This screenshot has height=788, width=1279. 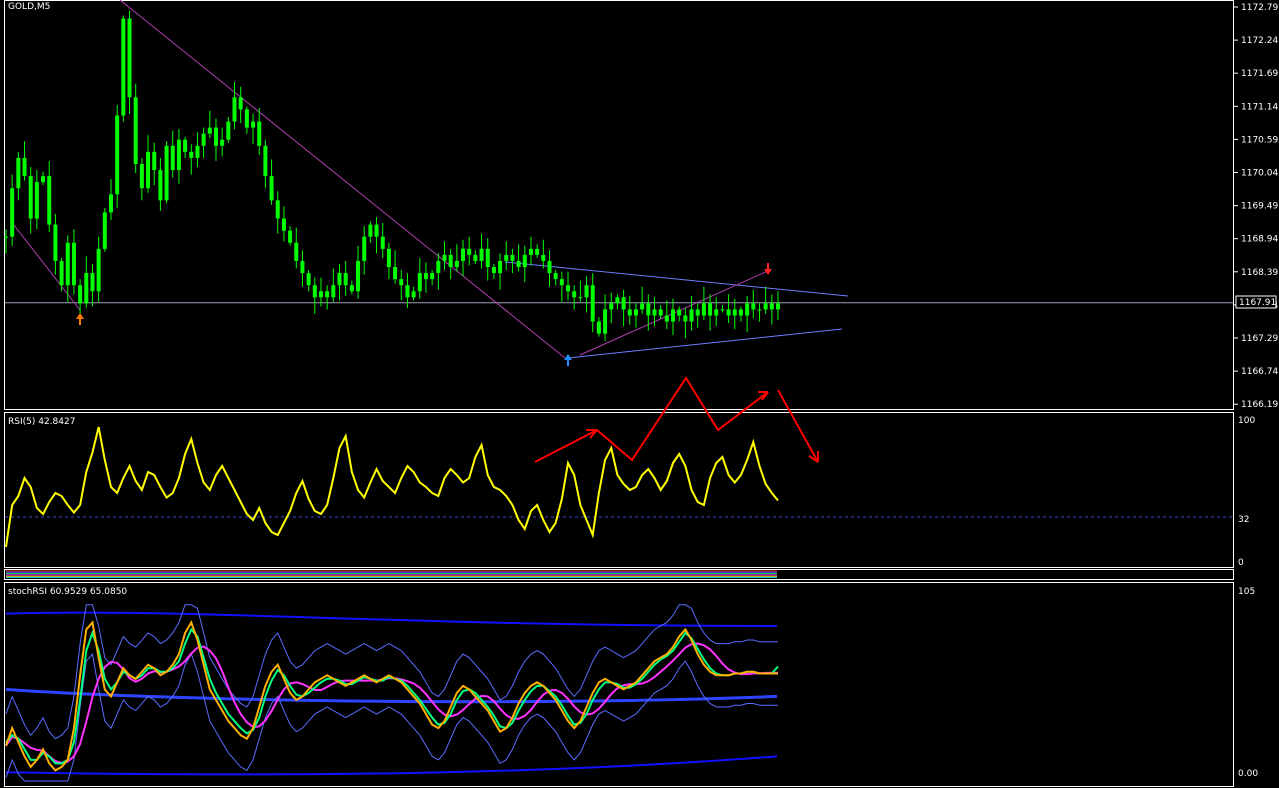 I want to click on stoch-level-bottom: 0.00, so click(x=1248, y=774).